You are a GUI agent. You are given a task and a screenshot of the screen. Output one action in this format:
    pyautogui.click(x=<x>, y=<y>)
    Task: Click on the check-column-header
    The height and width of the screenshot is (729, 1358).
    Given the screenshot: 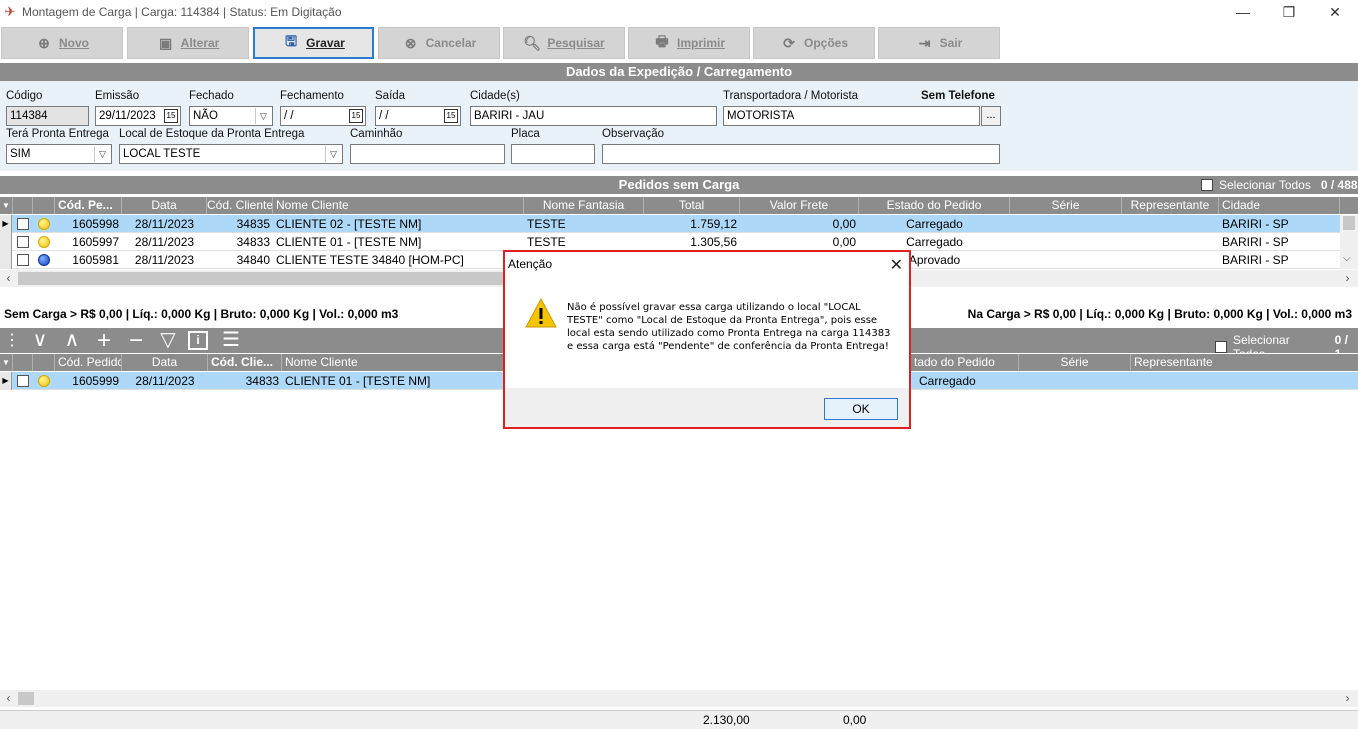 What is the action you would take?
    pyautogui.click(x=23, y=205)
    